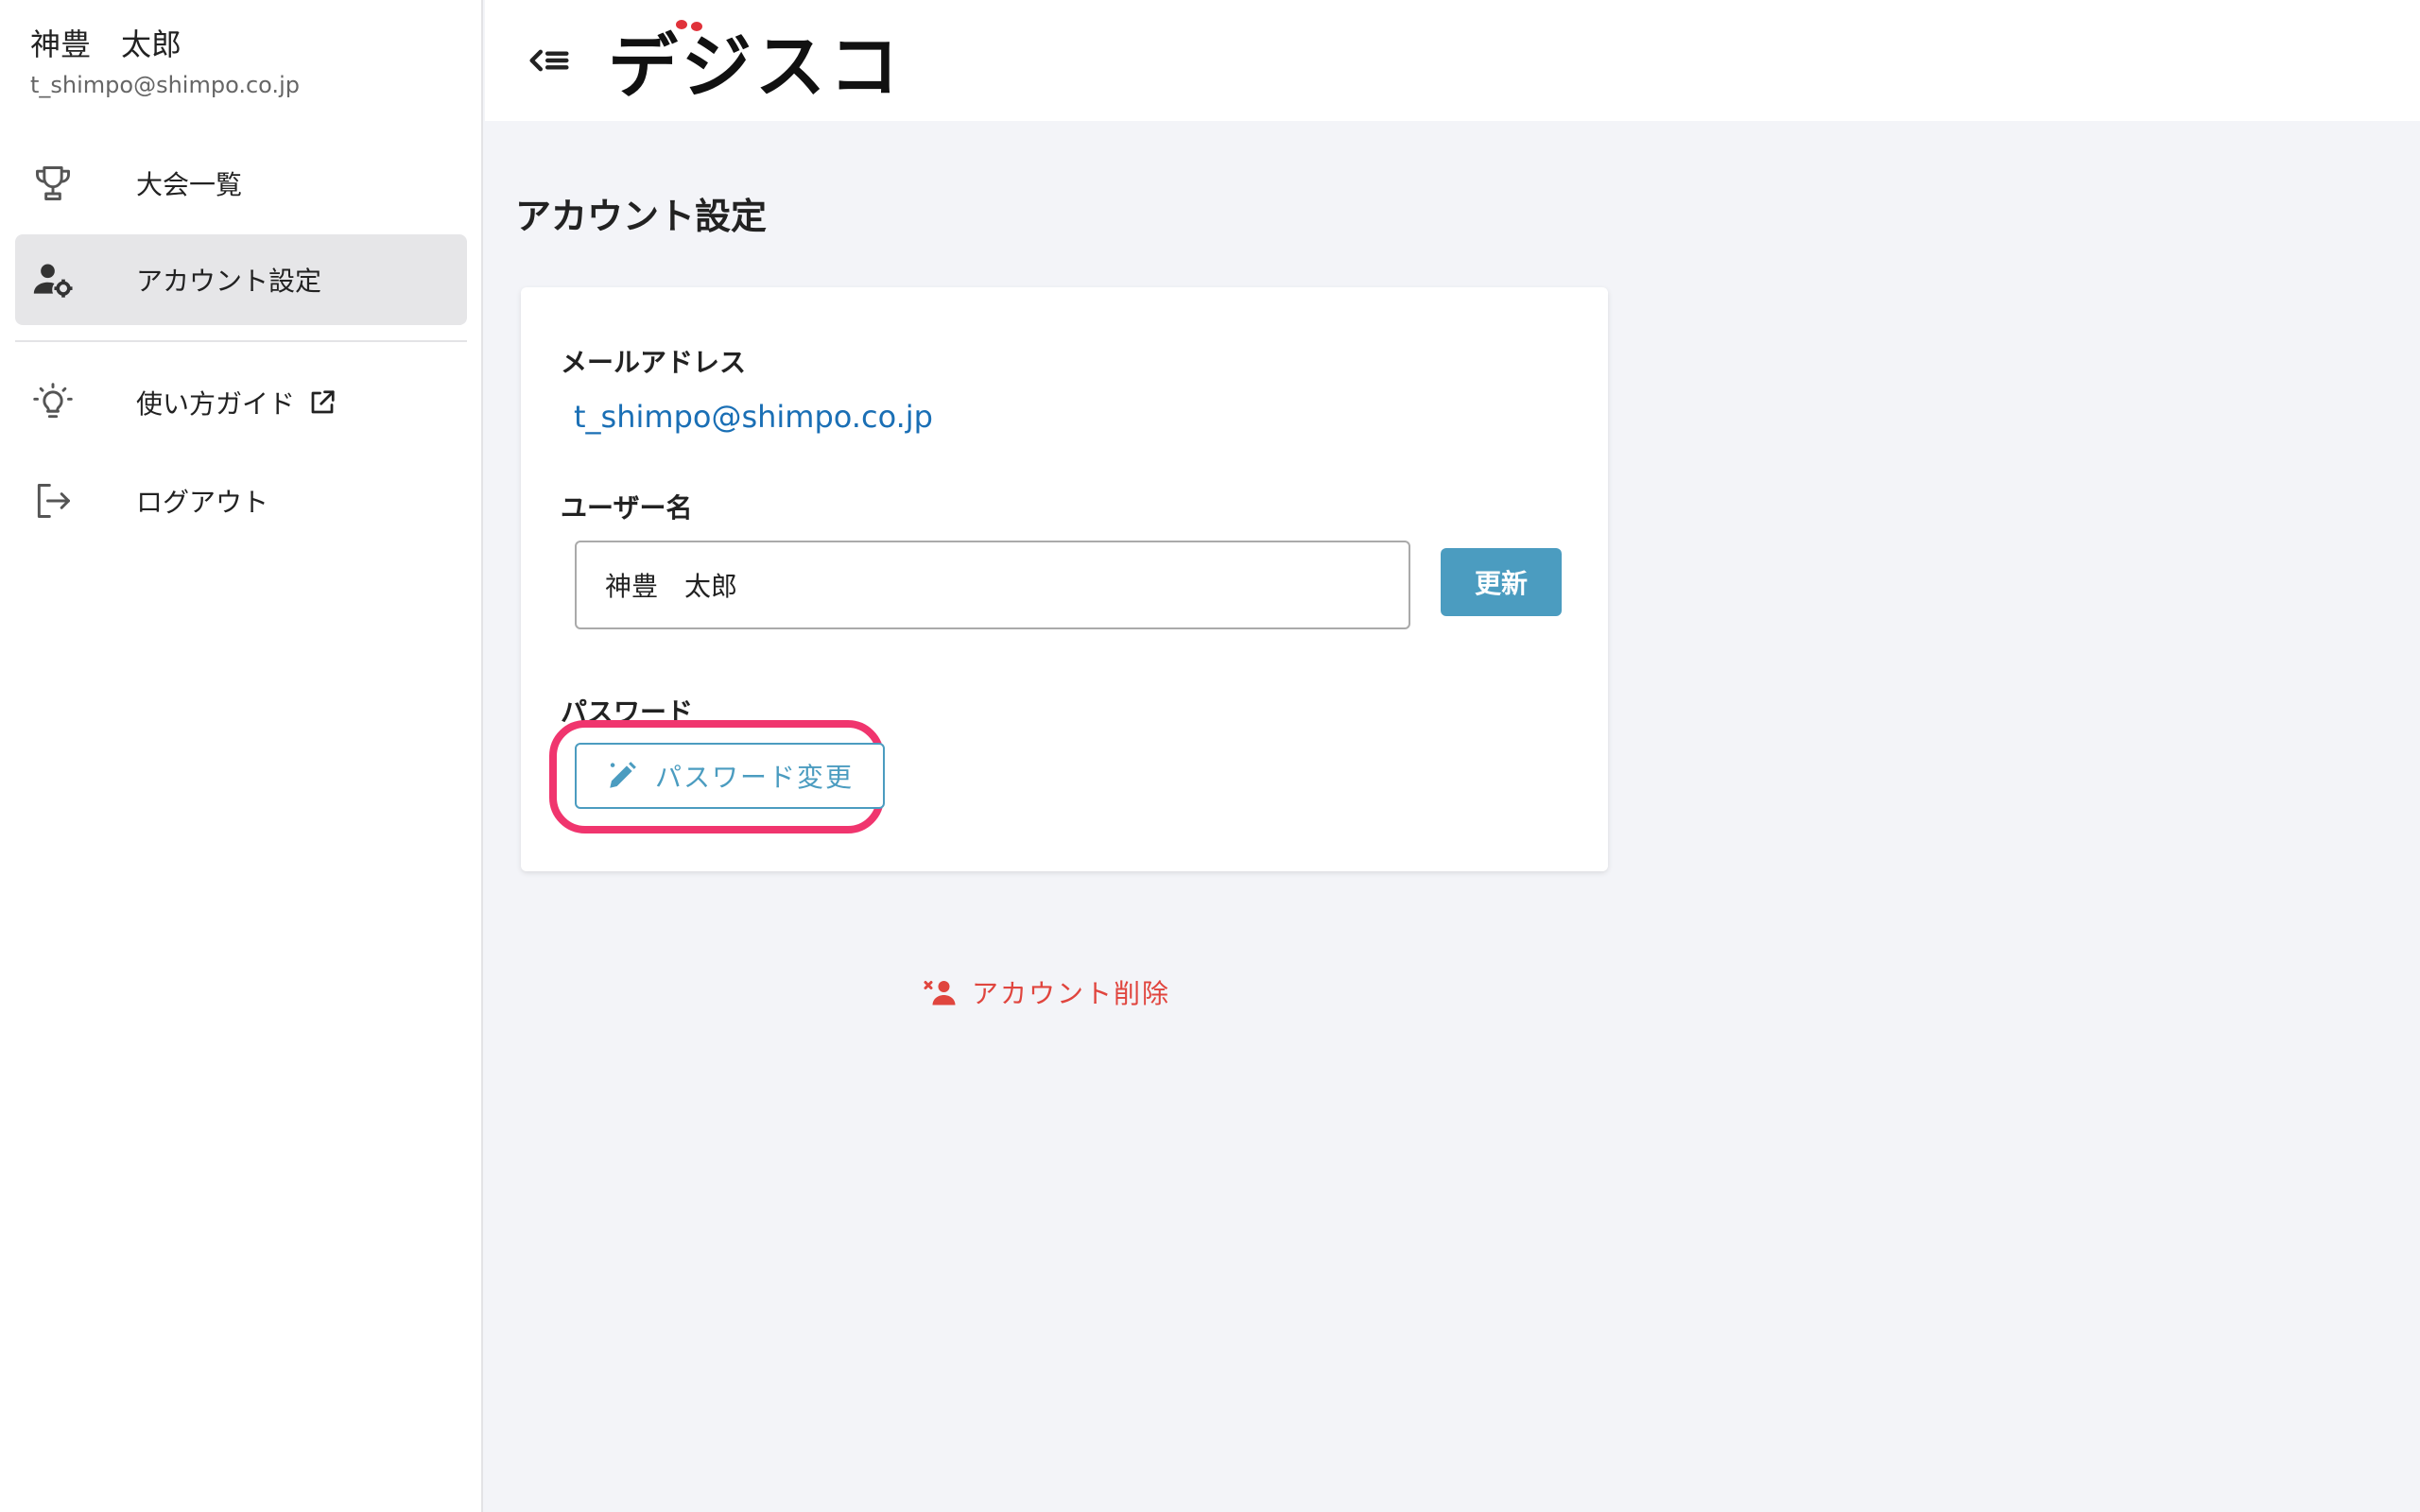 This screenshot has height=1512, width=2420. What do you see at coordinates (53, 501) in the screenshot?
I see `logout-icon` at bounding box center [53, 501].